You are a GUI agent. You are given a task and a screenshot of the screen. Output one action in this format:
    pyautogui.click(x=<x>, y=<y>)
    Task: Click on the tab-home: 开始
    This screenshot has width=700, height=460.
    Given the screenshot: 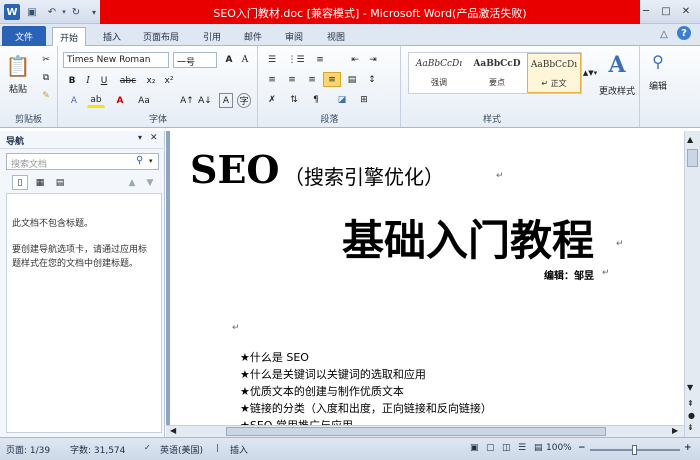 What is the action you would take?
    pyautogui.click(x=69, y=37)
    